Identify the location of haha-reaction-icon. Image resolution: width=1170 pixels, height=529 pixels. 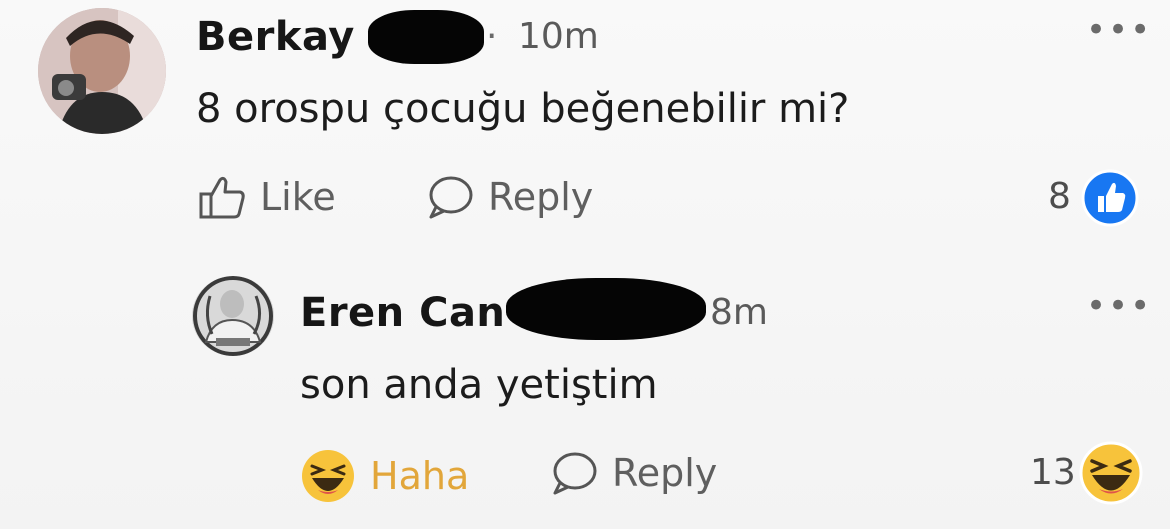
(1111, 475).